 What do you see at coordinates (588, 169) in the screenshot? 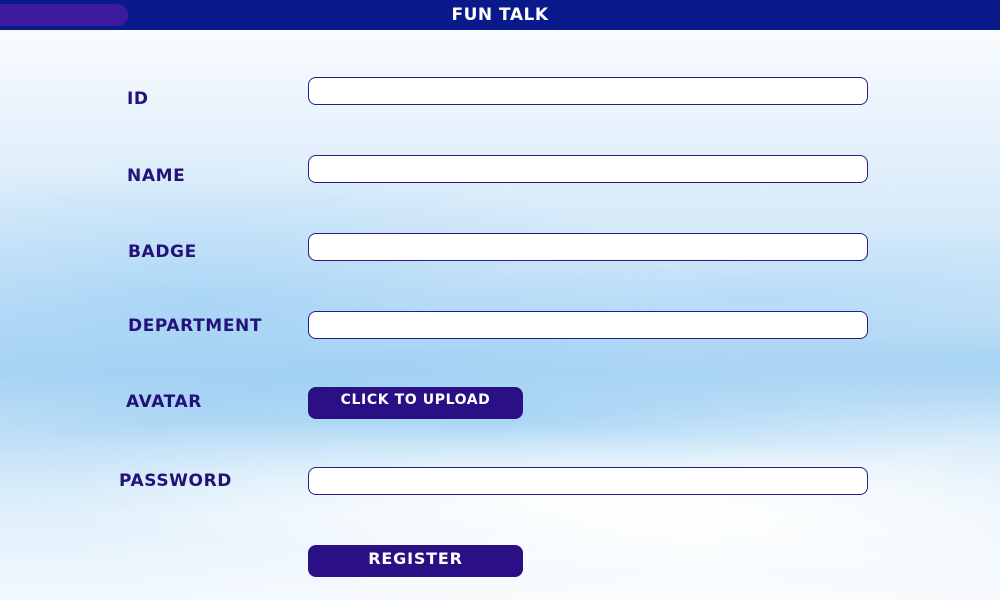
I see `name-input` at bounding box center [588, 169].